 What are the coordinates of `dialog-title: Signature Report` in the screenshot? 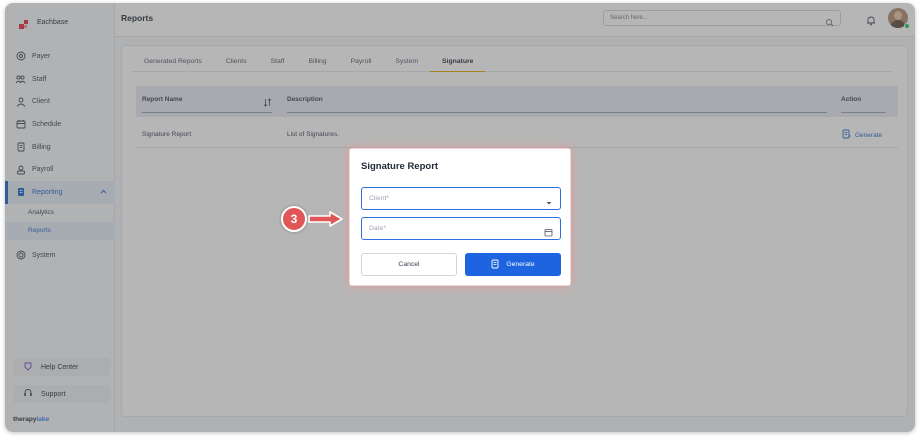 It's located at (400, 166).